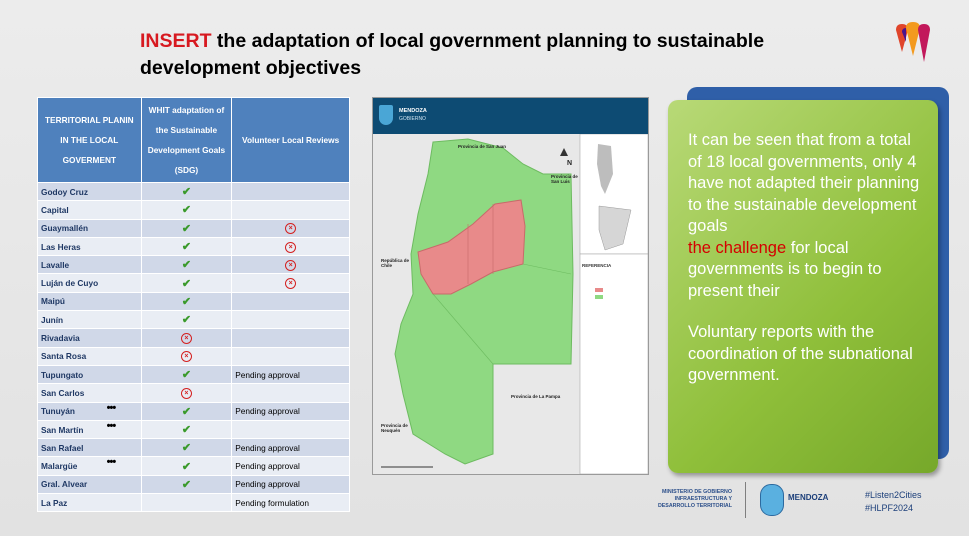 The height and width of the screenshot is (536, 969). Describe the element at coordinates (89, 246) in the screenshot. I see `municipality-name: Las Heras` at that location.